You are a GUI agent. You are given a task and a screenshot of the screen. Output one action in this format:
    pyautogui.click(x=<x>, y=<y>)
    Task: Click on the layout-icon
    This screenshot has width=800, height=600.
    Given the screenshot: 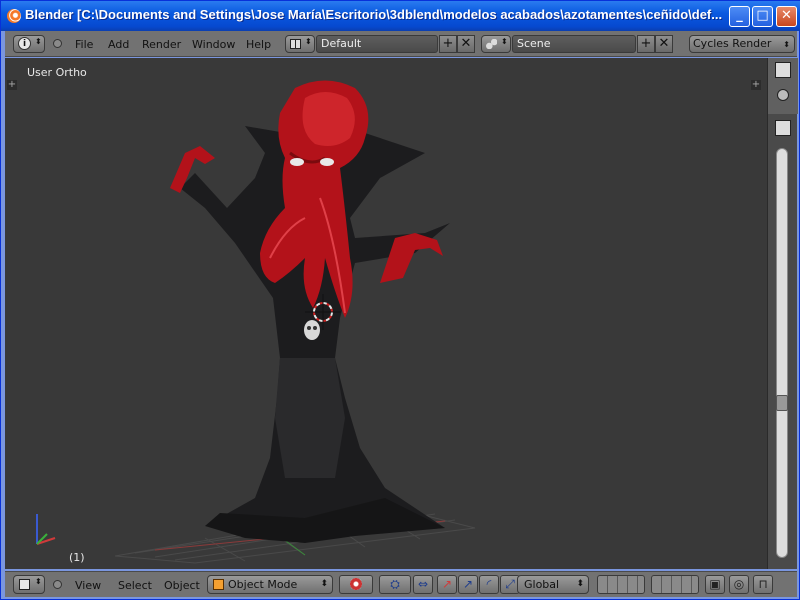 What is the action you would take?
    pyautogui.click(x=295, y=44)
    